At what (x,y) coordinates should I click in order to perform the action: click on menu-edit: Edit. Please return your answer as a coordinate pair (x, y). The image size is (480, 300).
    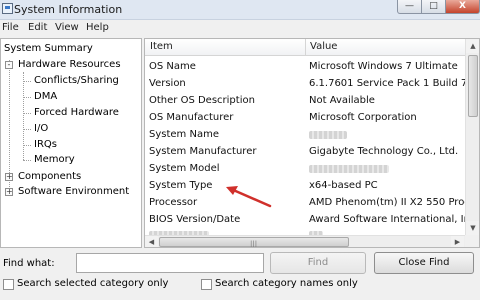
    Looking at the image, I should click on (37, 27).